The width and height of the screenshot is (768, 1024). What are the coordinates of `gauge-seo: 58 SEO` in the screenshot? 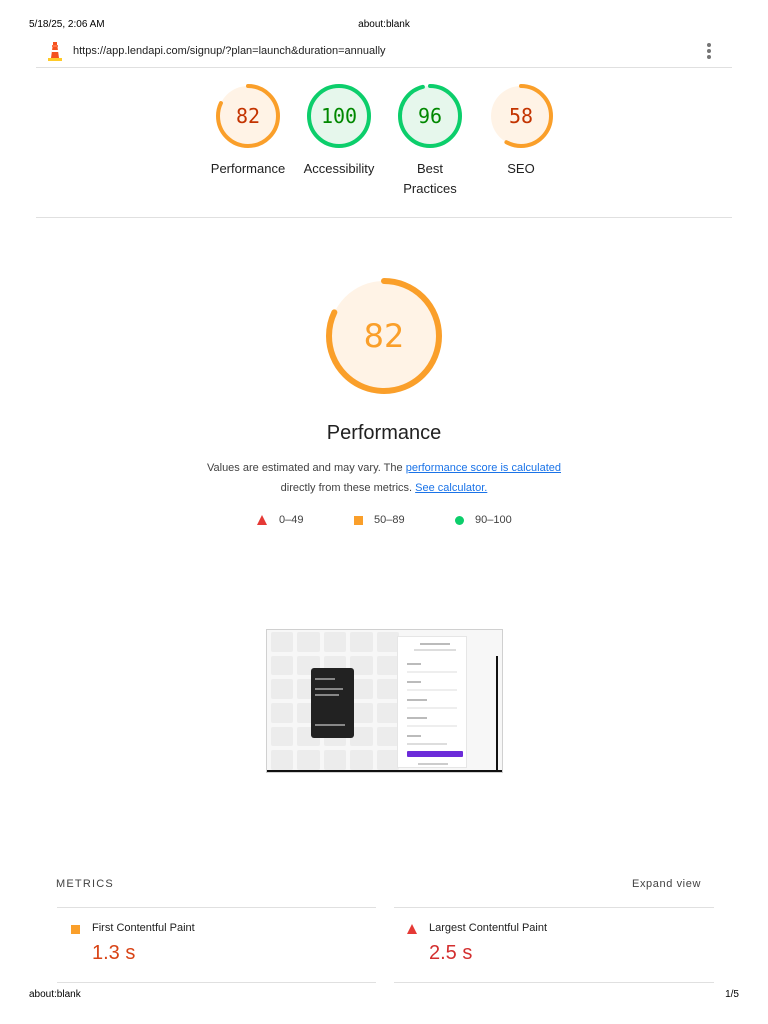 It's located at (521, 131).